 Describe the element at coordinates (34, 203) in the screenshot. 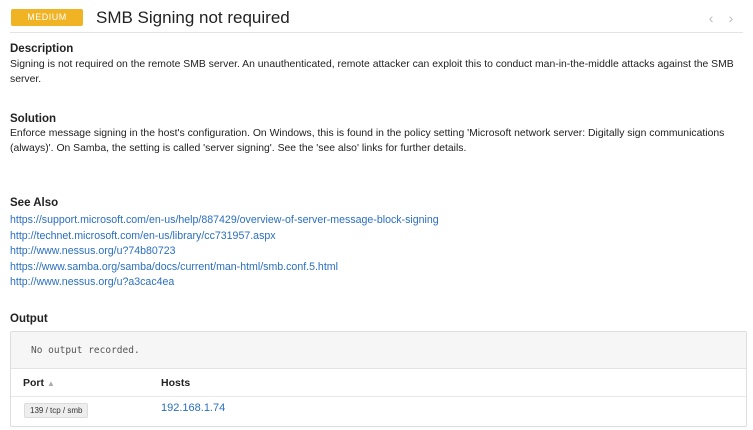

I see `see-also-heading: See Also` at that location.